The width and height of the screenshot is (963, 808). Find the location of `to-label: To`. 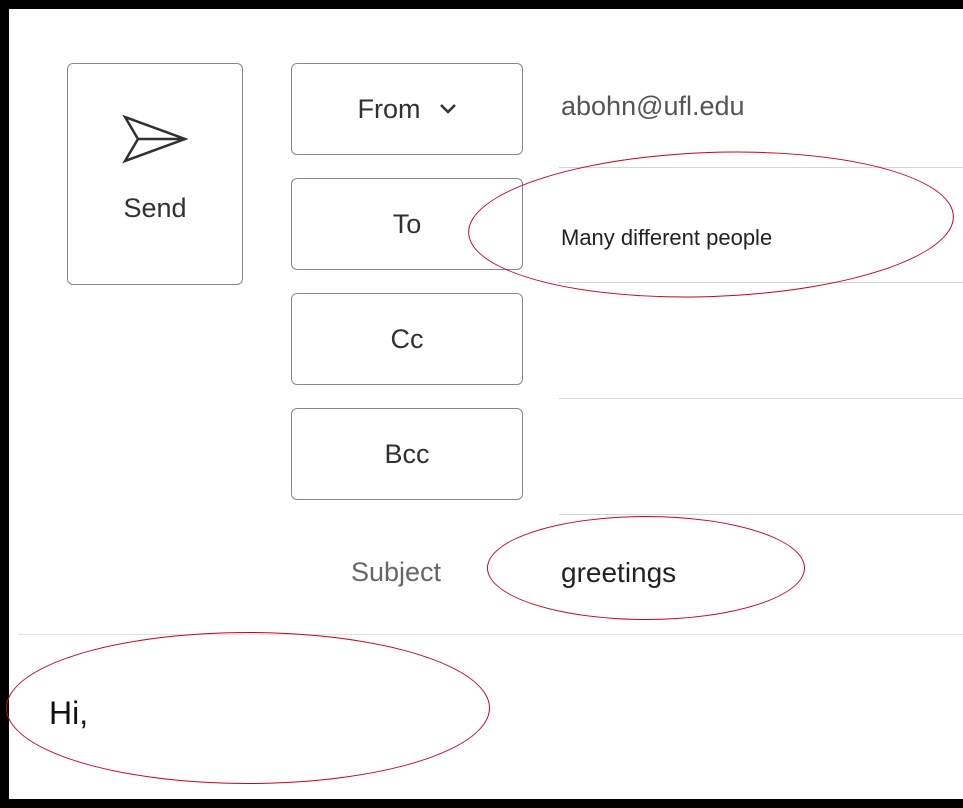

to-label: To is located at coordinates (407, 223).